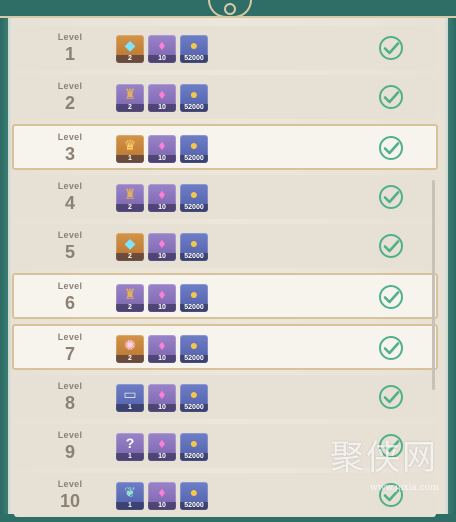  I want to click on level-label-group: Level 2, so click(70, 97).